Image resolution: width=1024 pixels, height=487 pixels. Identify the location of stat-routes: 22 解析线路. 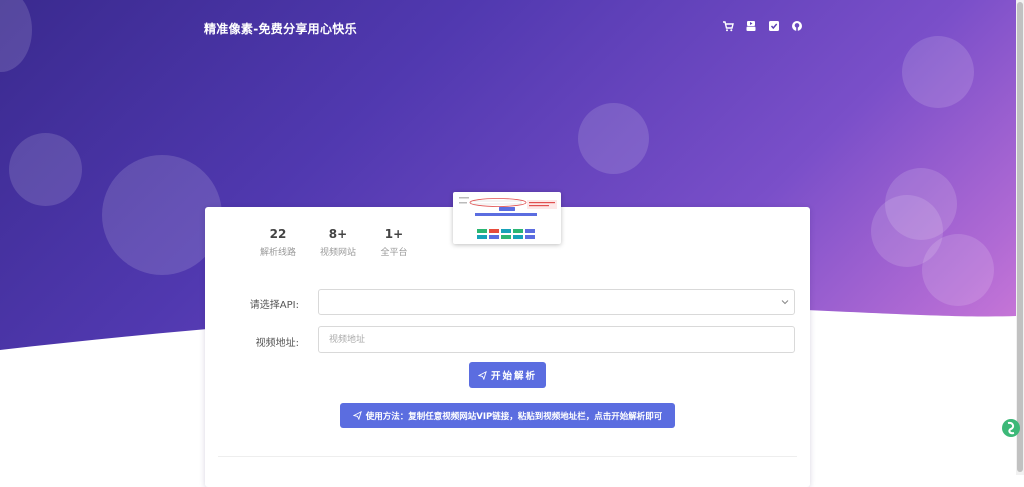
(278, 242).